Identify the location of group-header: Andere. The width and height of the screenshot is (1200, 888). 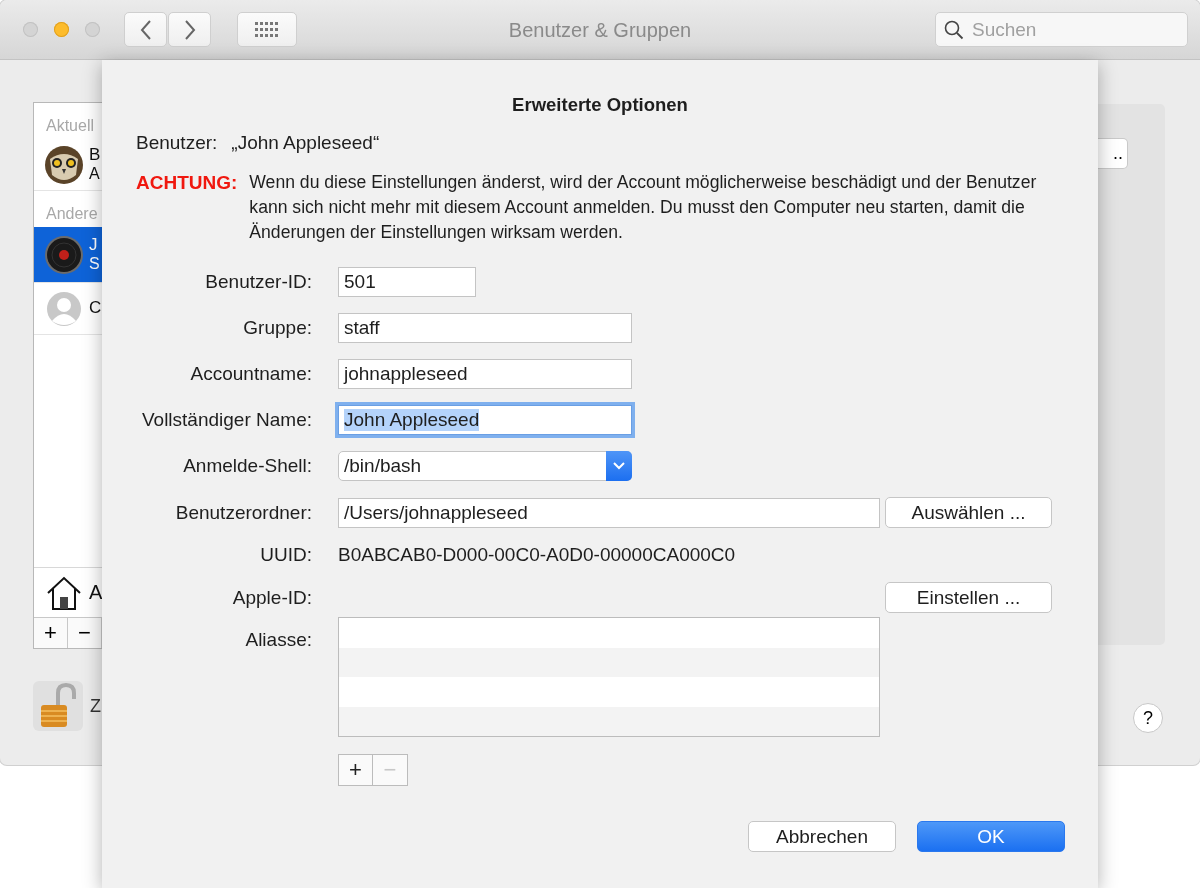
(72, 214).